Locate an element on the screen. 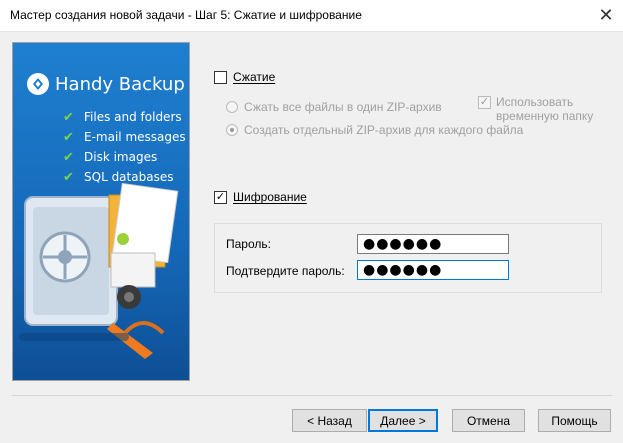  next-button: Далее > is located at coordinates (403, 420).